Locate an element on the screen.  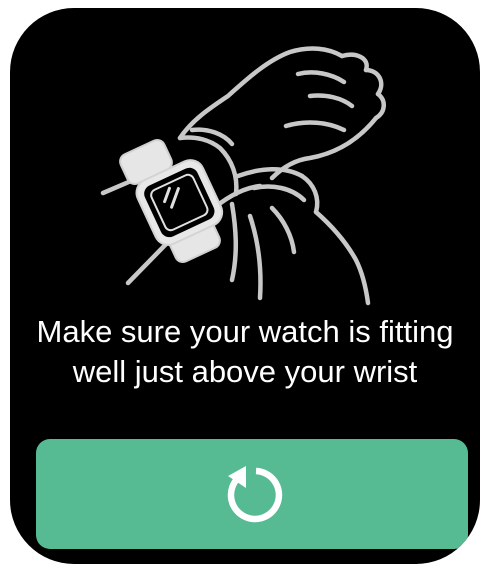
refresh-icon is located at coordinates (255, 494).